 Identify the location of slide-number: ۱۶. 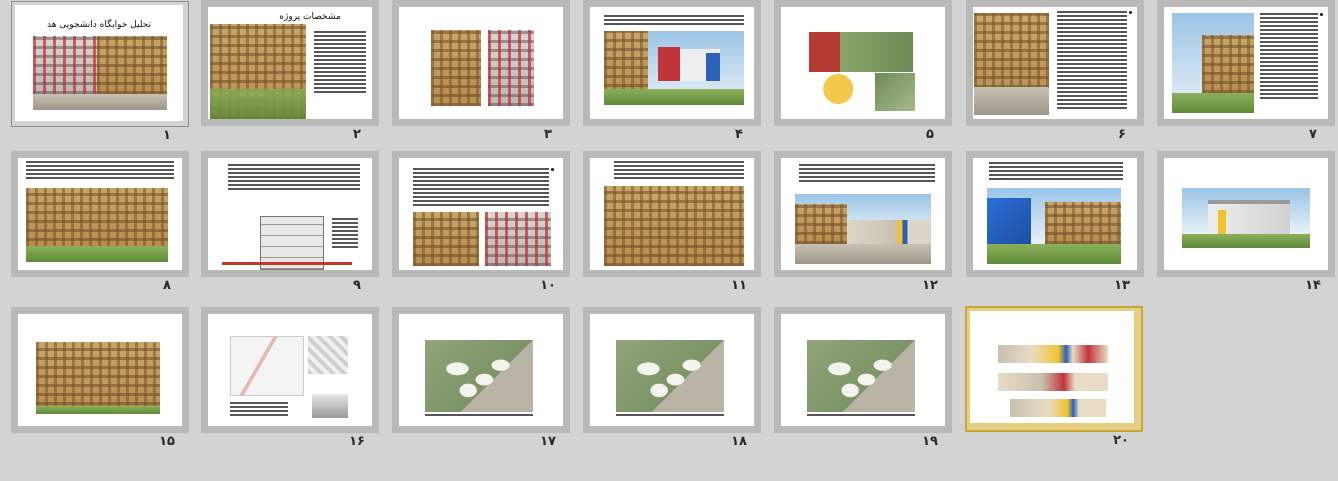
(357, 441).